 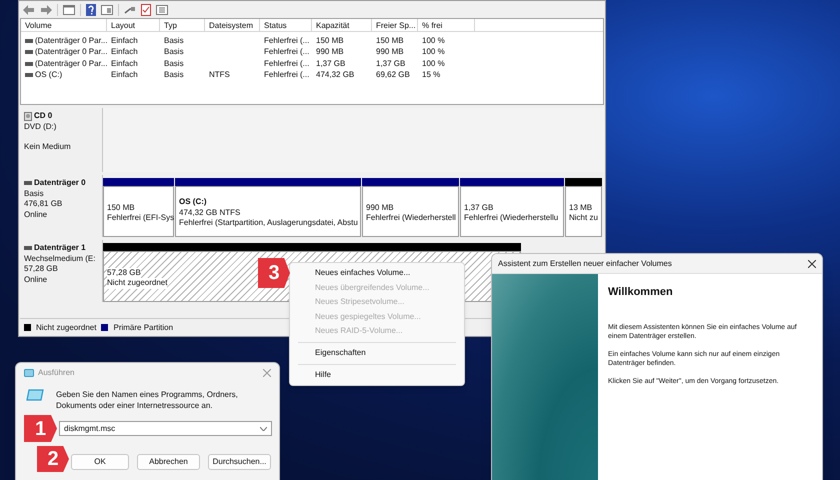 I want to click on partition-status: Fehlerfrei (Startpartition, Auslagerungsdatei, Abstu, so click(x=268, y=223).